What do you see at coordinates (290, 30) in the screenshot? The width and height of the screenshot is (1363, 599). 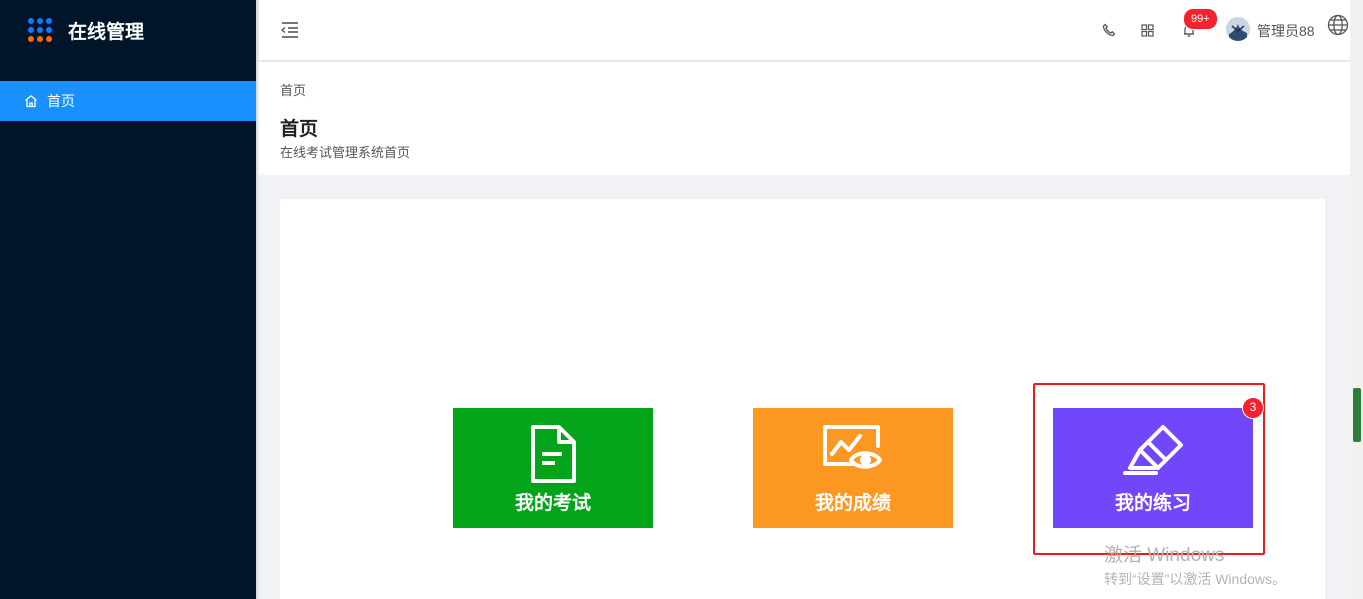 I see `menu-fold-icon` at bounding box center [290, 30].